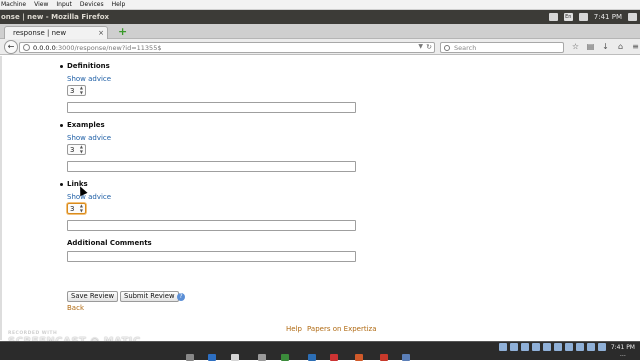 Image resolution: width=640 pixels, height=361 pixels. What do you see at coordinates (592, 17) in the screenshot?
I see `system-tray: En 7:41 PM` at bounding box center [592, 17].